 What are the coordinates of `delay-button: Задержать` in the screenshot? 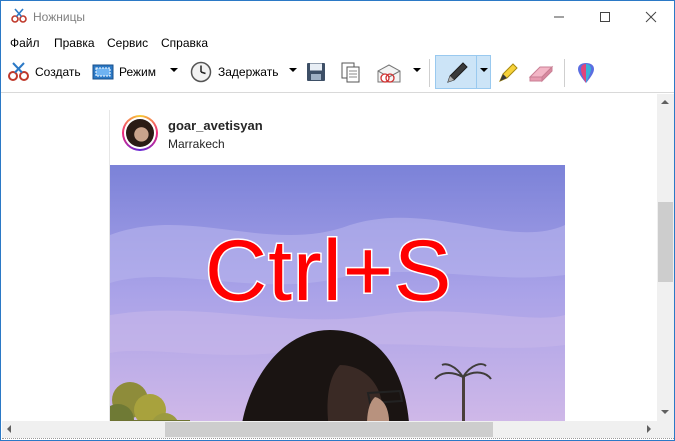 It's located at (237, 72).